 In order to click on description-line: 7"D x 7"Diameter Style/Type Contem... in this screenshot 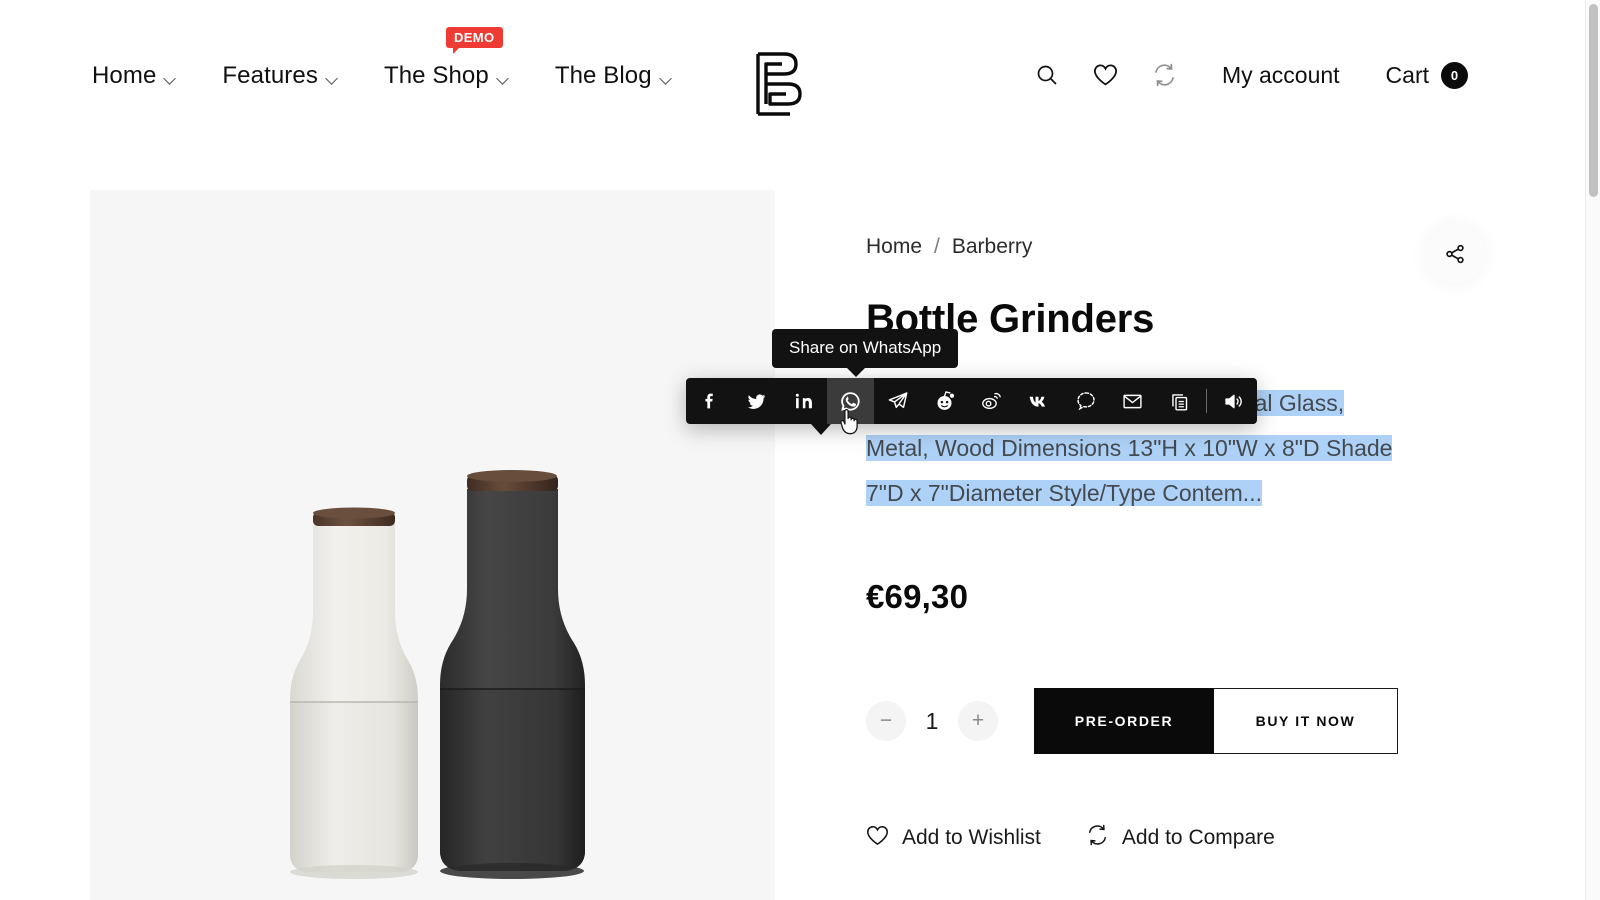, I will do `click(1064, 493)`.